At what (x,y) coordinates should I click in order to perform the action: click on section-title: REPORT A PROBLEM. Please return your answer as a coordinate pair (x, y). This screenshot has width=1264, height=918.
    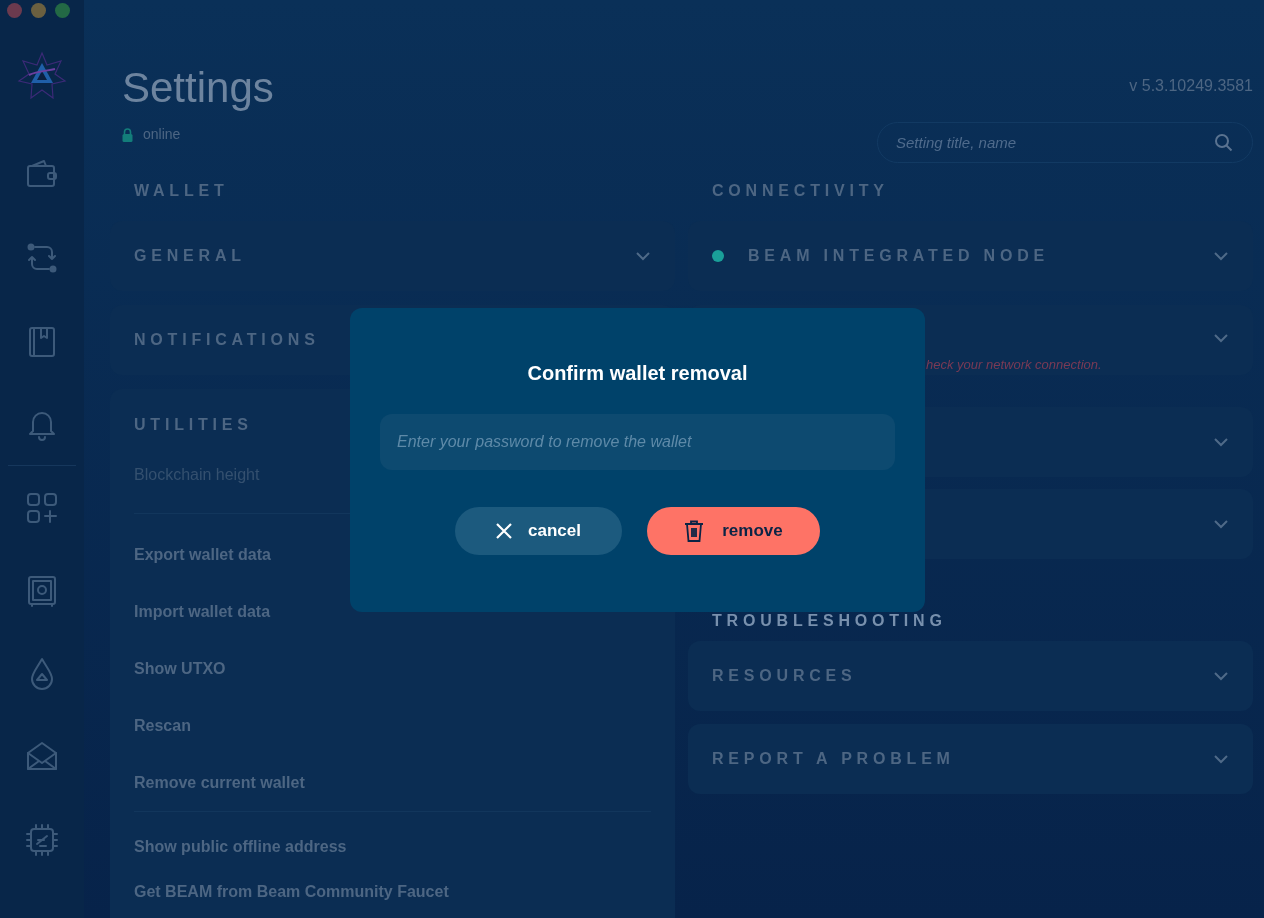
    Looking at the image, I should click on (833, 759).